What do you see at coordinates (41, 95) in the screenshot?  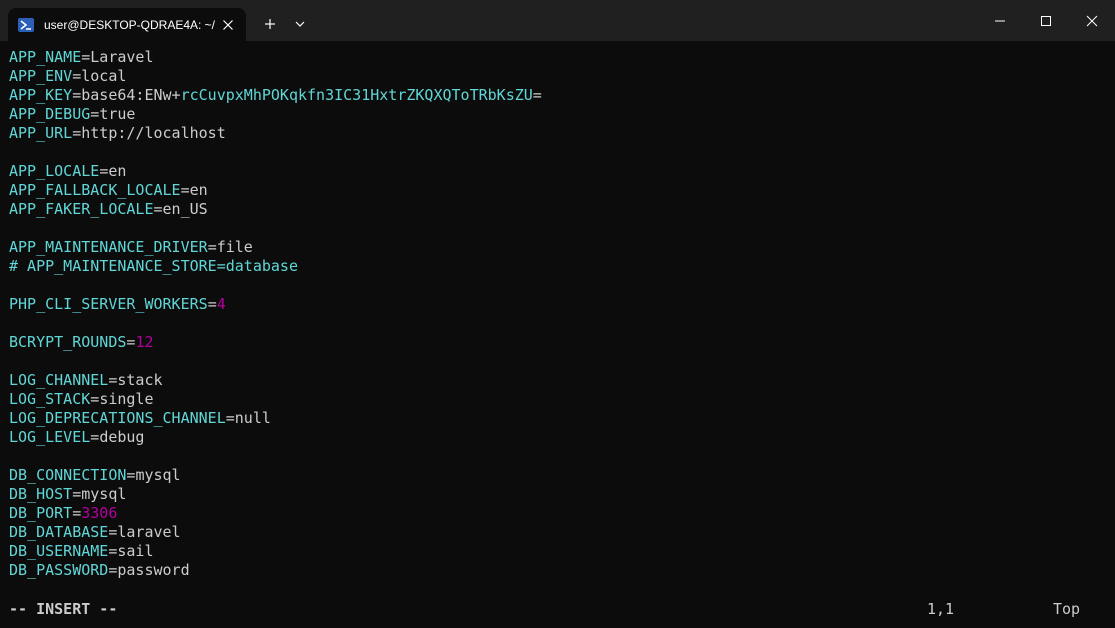 I see `env-key: APP_KEY` at bounding box center [41, 95].